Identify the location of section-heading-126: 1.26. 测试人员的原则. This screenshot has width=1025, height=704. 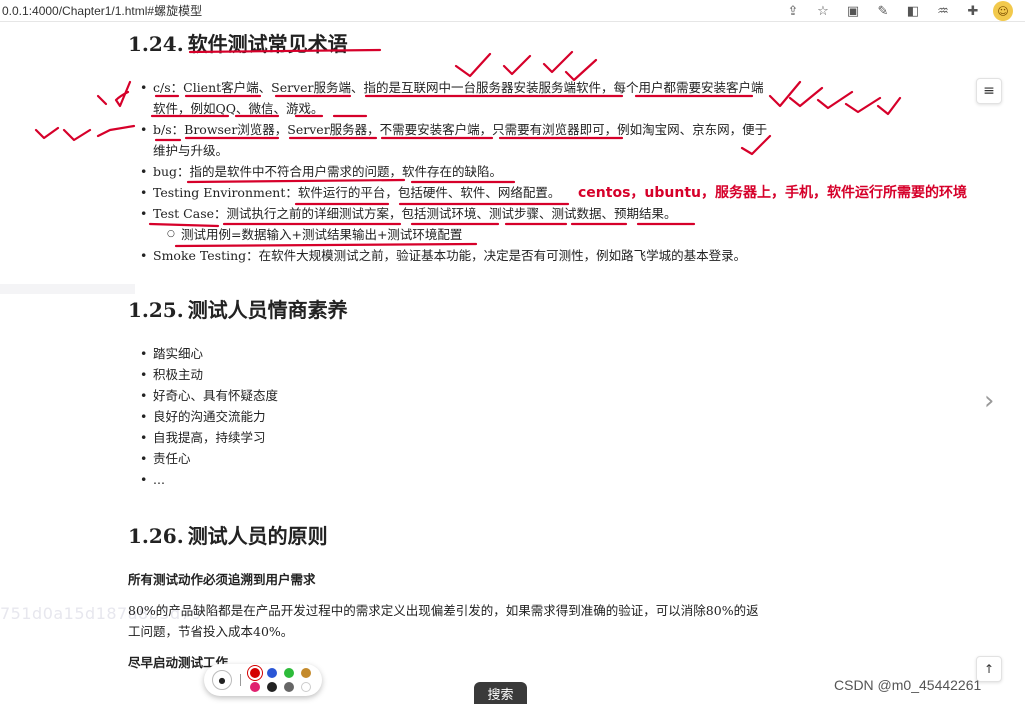
(448, 534).